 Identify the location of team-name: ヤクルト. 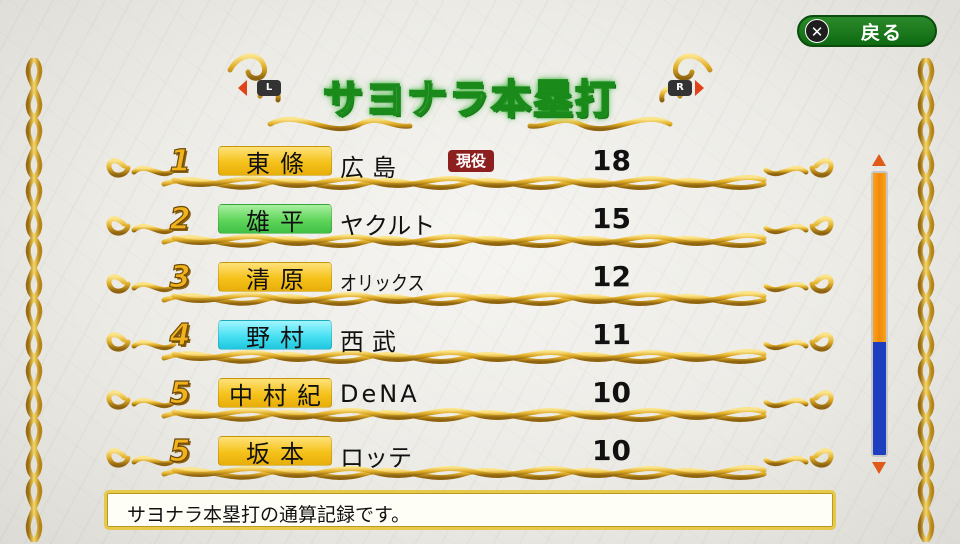
(388, 226).